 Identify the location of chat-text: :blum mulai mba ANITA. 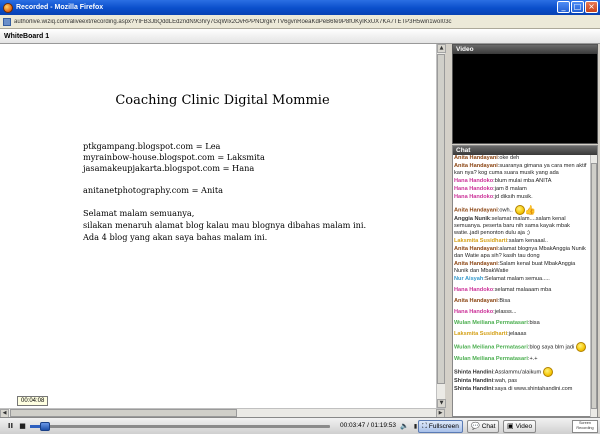
(522, 181).